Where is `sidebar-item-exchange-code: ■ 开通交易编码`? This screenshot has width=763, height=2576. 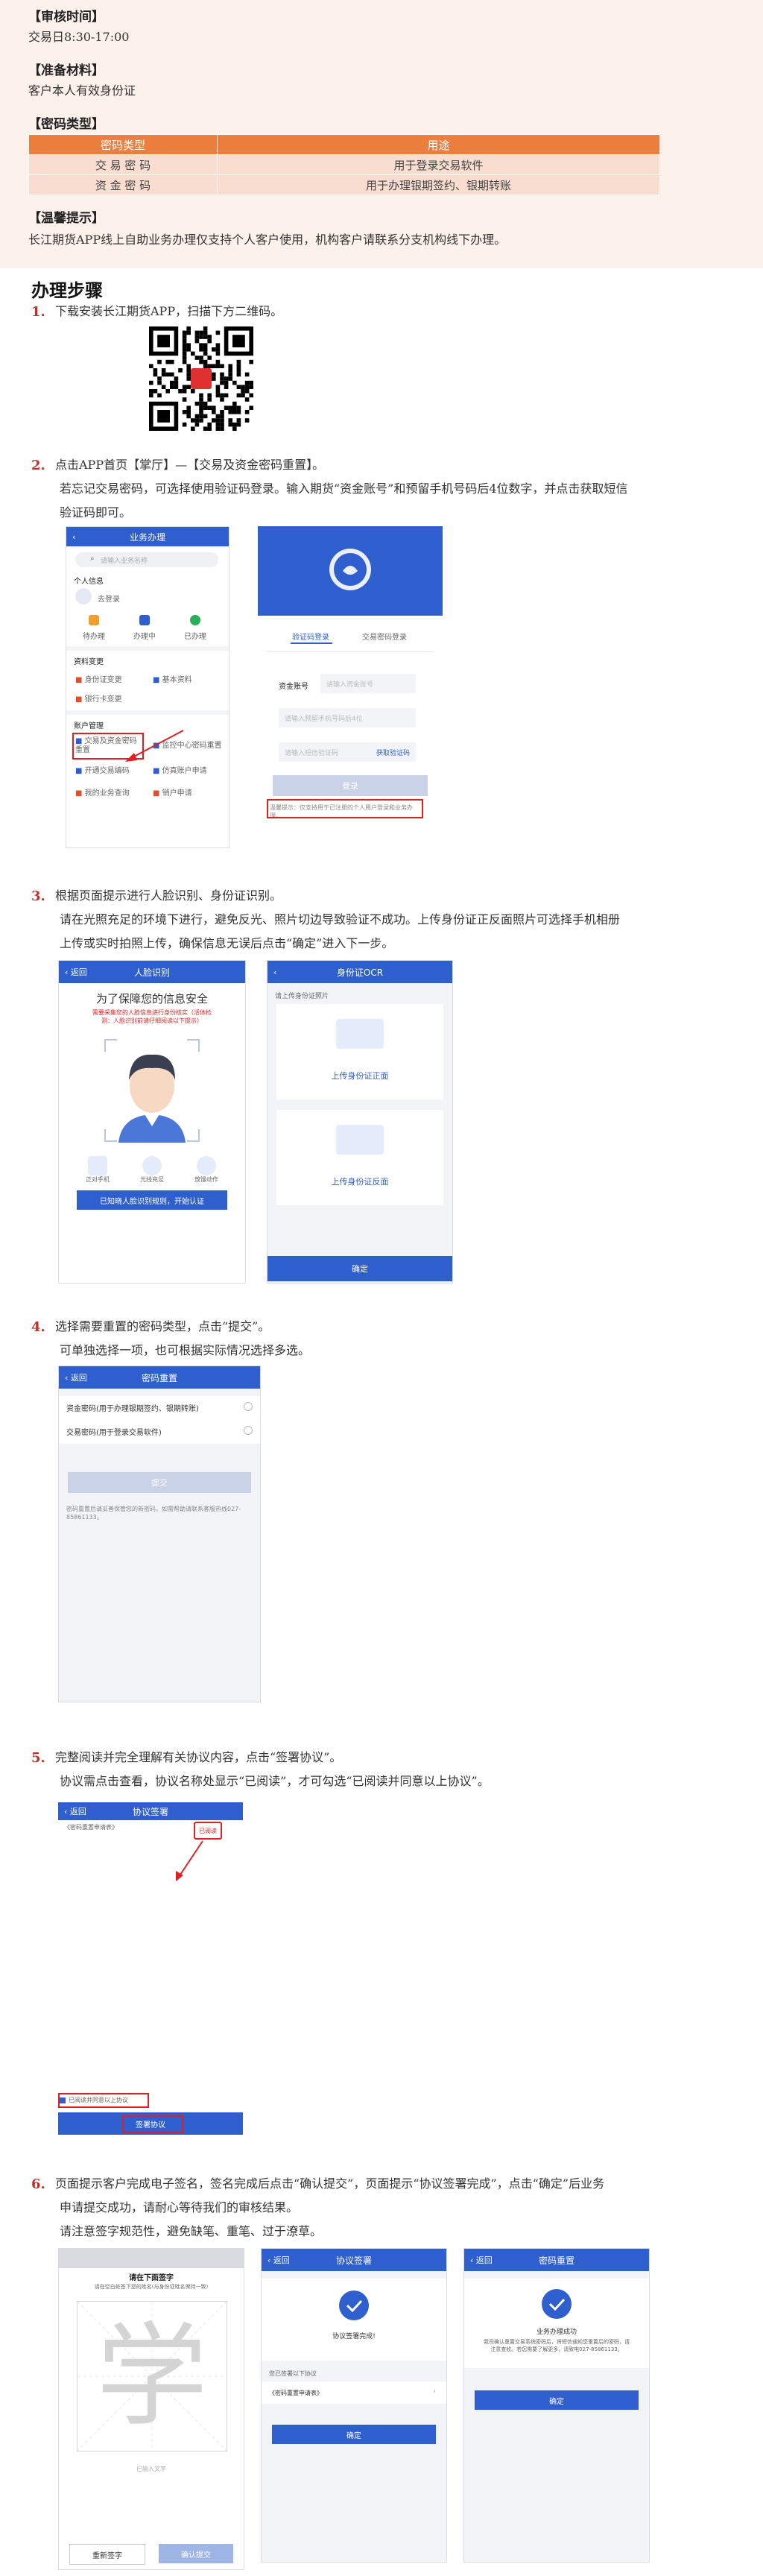
sidebar-item-exchange-code: ■ 开通交易编码 is located at coordinates (102, 769).